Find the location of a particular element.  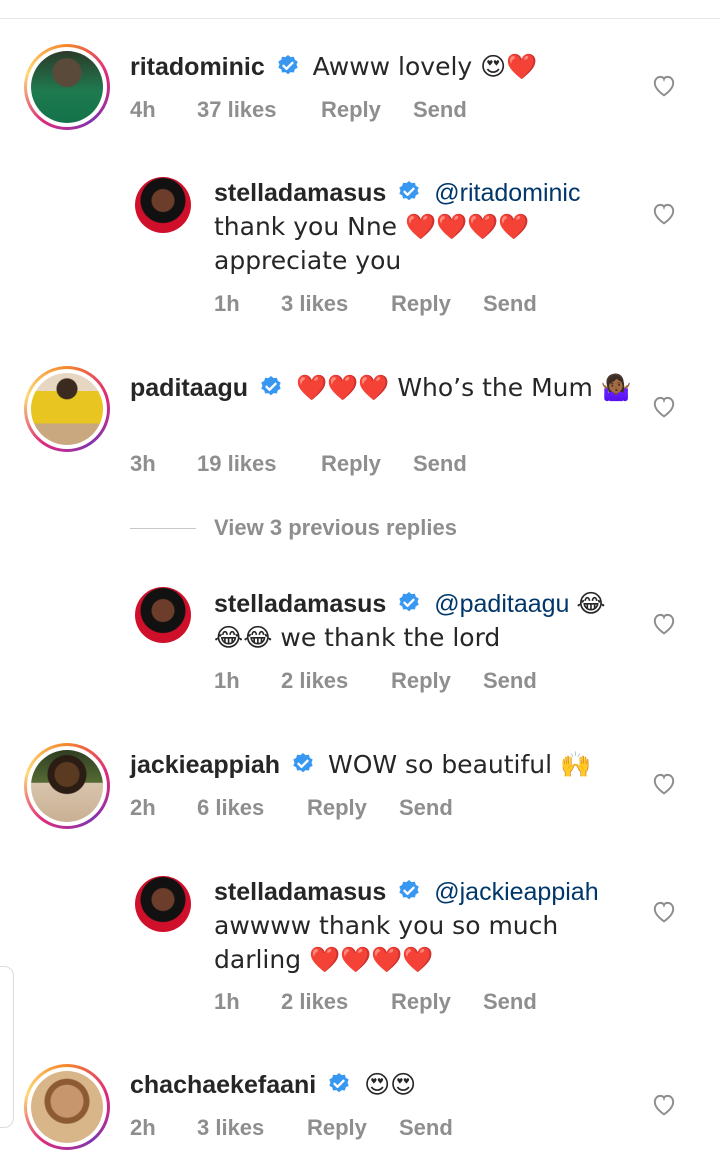

comment-likes: 19 likes is located at coordinates (237, 464).